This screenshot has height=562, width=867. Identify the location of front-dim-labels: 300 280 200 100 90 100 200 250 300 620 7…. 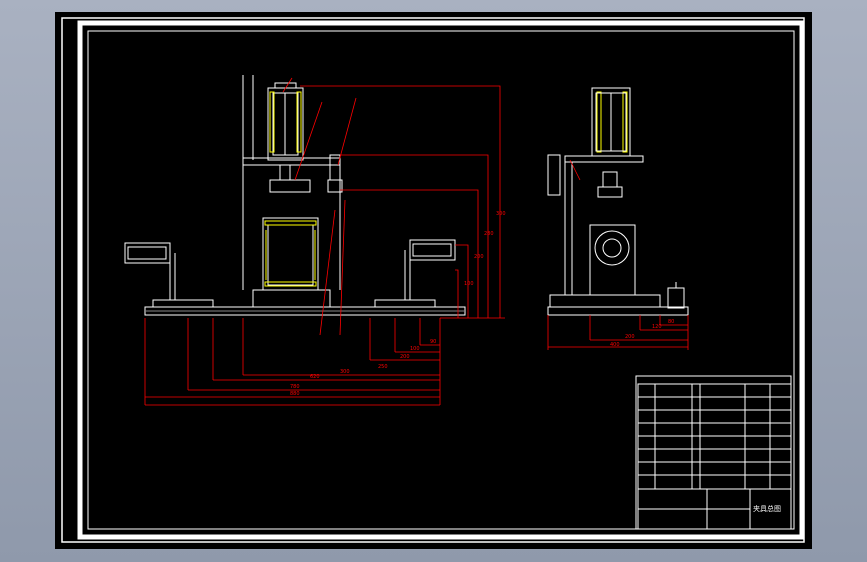
(398, 304).